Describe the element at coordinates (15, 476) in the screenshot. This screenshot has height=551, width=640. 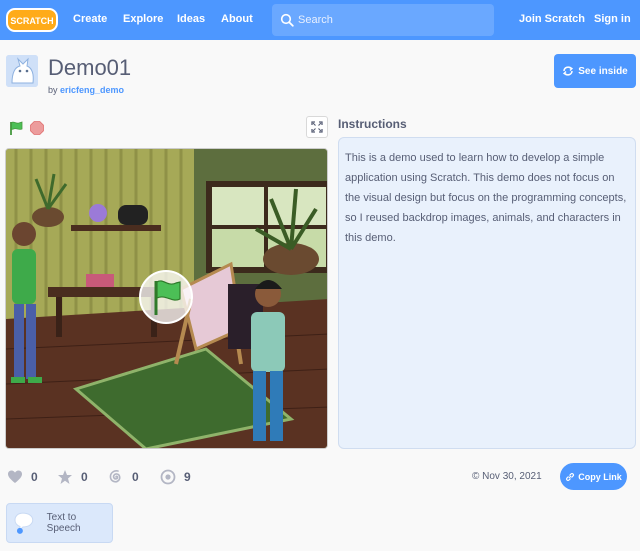
I see `heart-icon` at that location.